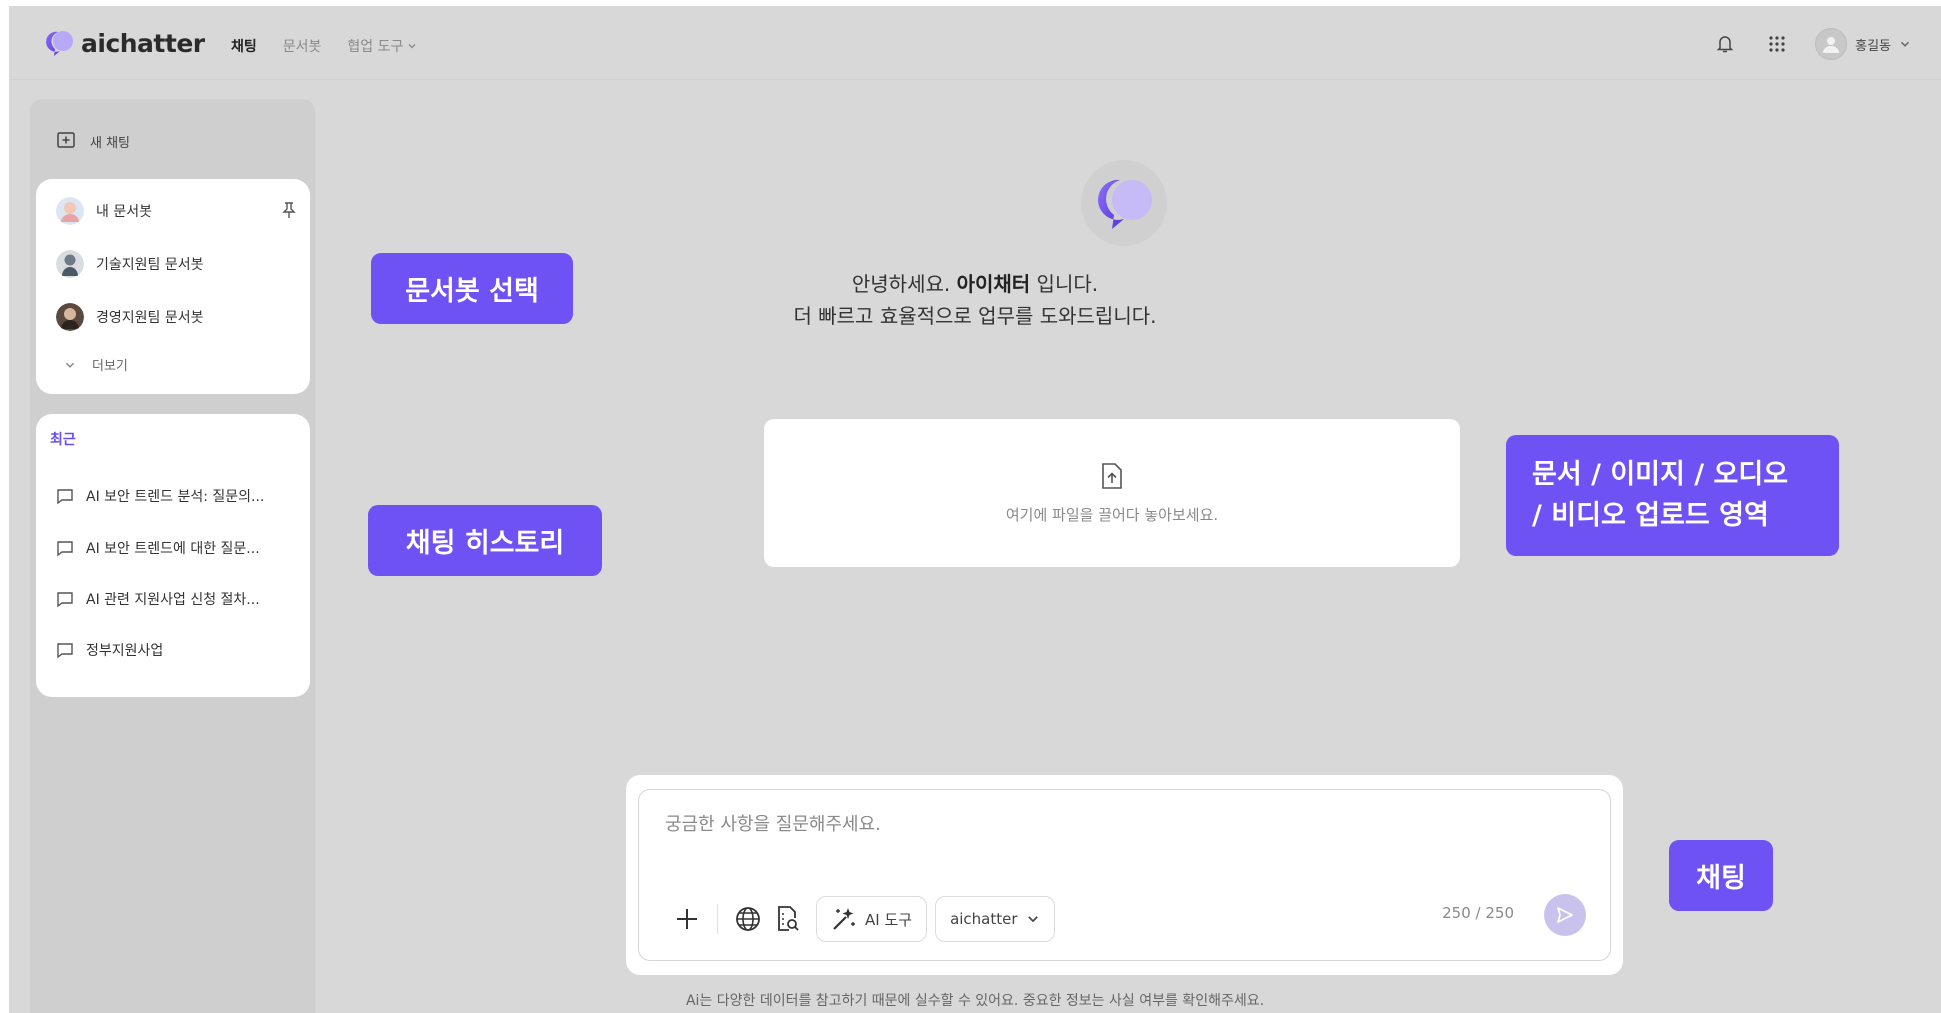 Image resolution: width=1941 pixels, height=1013 pixels. I want to click on nav-collab-label: 협업 도구, so click(375, 47).